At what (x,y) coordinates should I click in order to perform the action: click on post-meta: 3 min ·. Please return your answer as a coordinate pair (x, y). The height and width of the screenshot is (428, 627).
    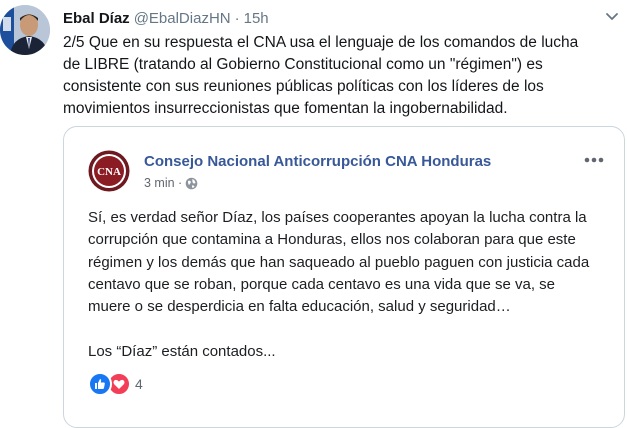
    Looking at the image, I should click on (171, 183).